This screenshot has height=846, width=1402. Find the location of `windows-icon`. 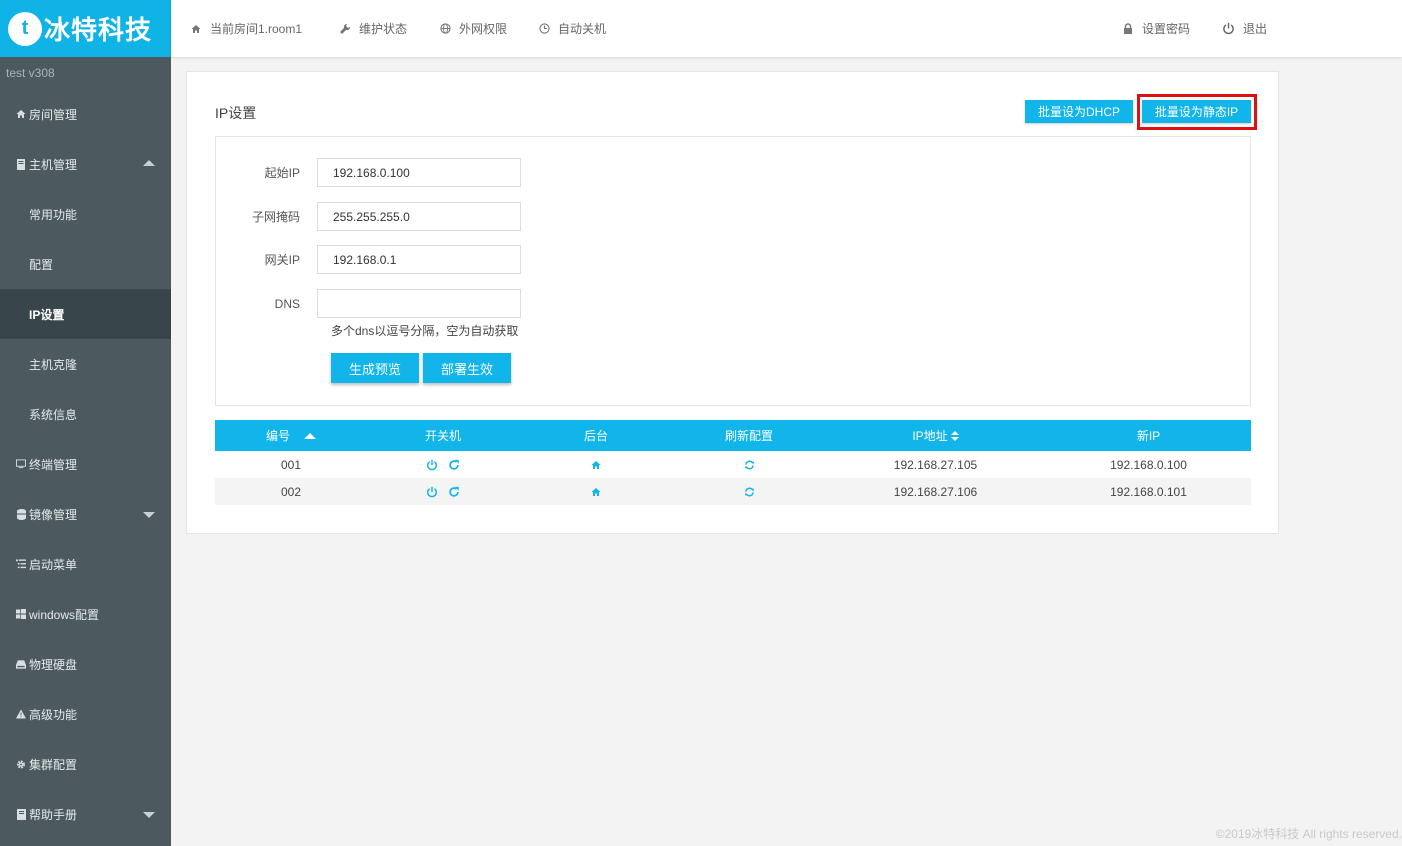

windows-icon is located at coordinates (21, 614).